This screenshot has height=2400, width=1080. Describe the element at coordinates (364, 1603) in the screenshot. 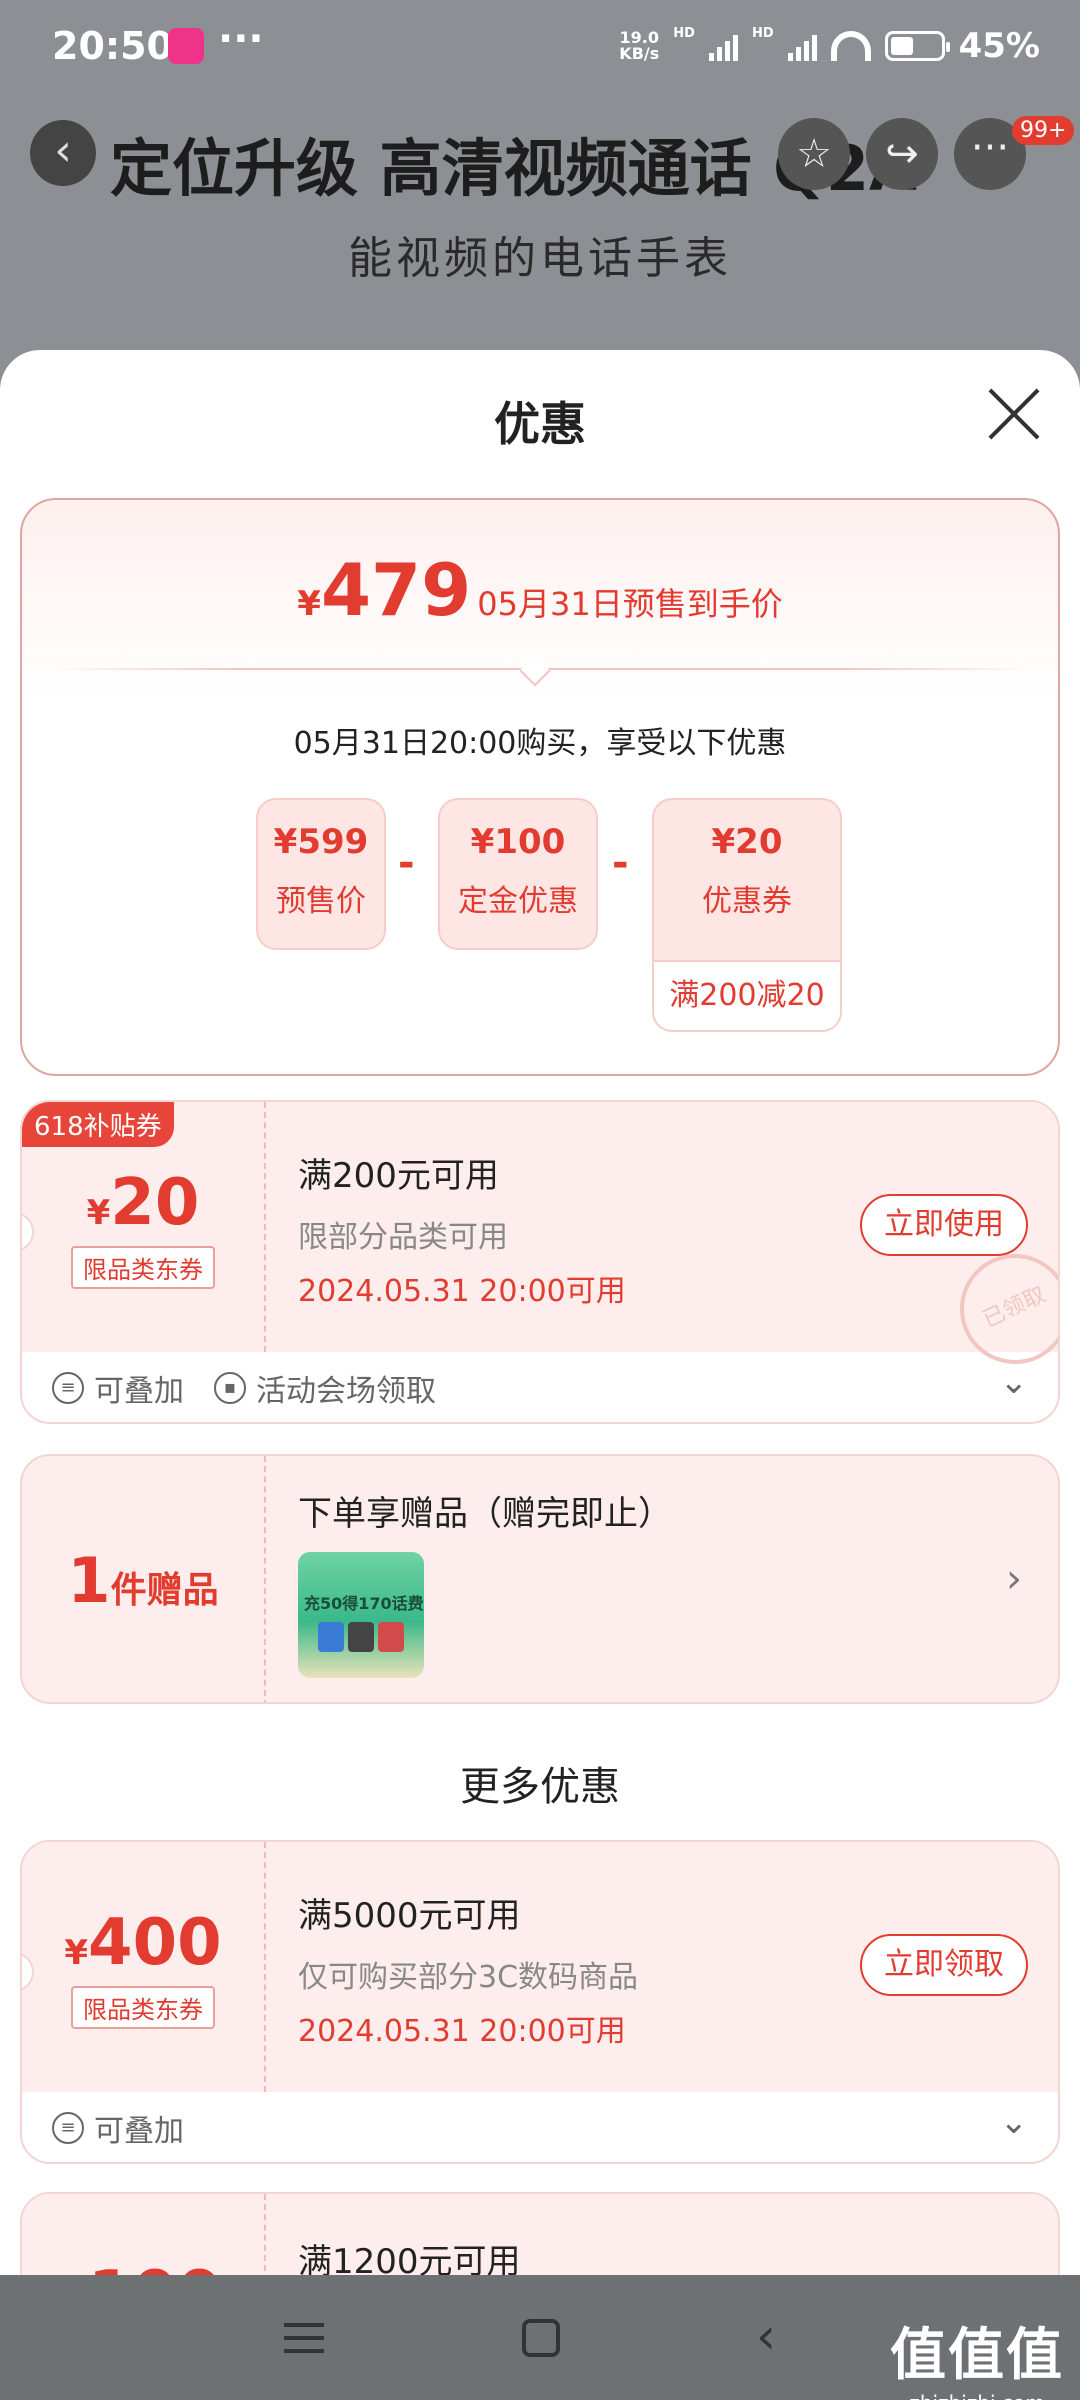

I see `gift-image-text: 充50得170话费` at that location.